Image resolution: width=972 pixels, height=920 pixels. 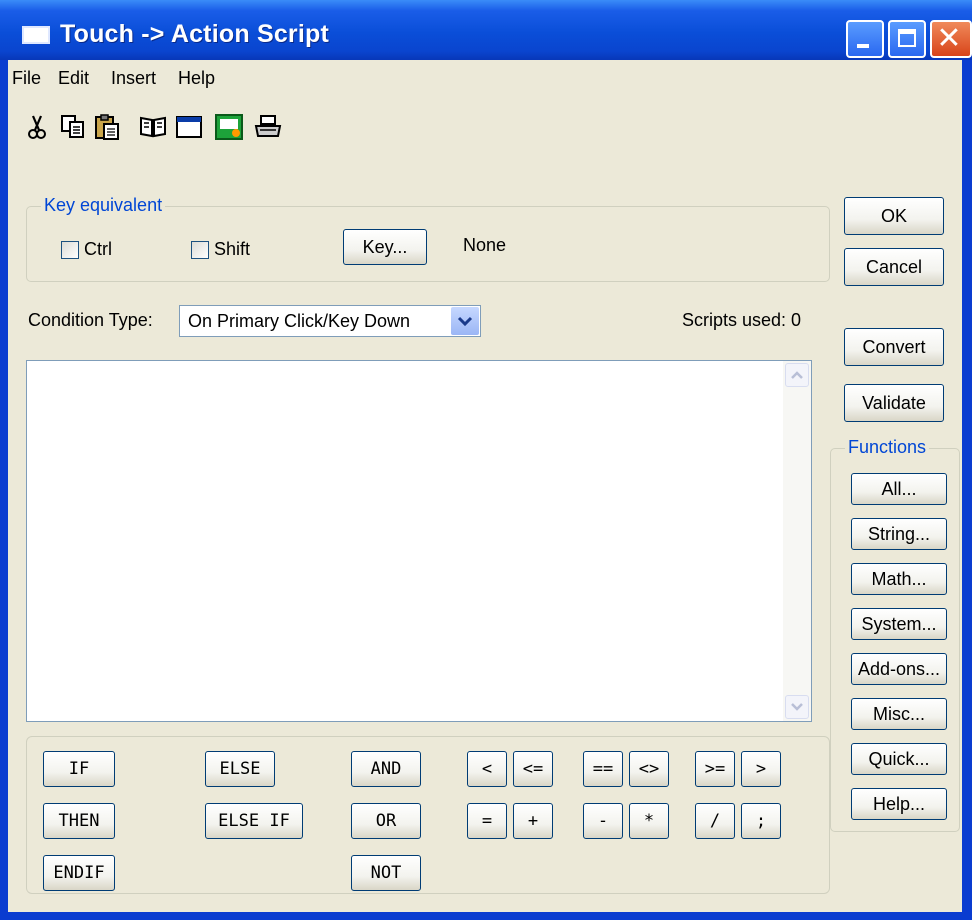 What do you see at coordinates (208, 132) in the screenshot?
I see `toolbar` at bounding box center [208, 132].